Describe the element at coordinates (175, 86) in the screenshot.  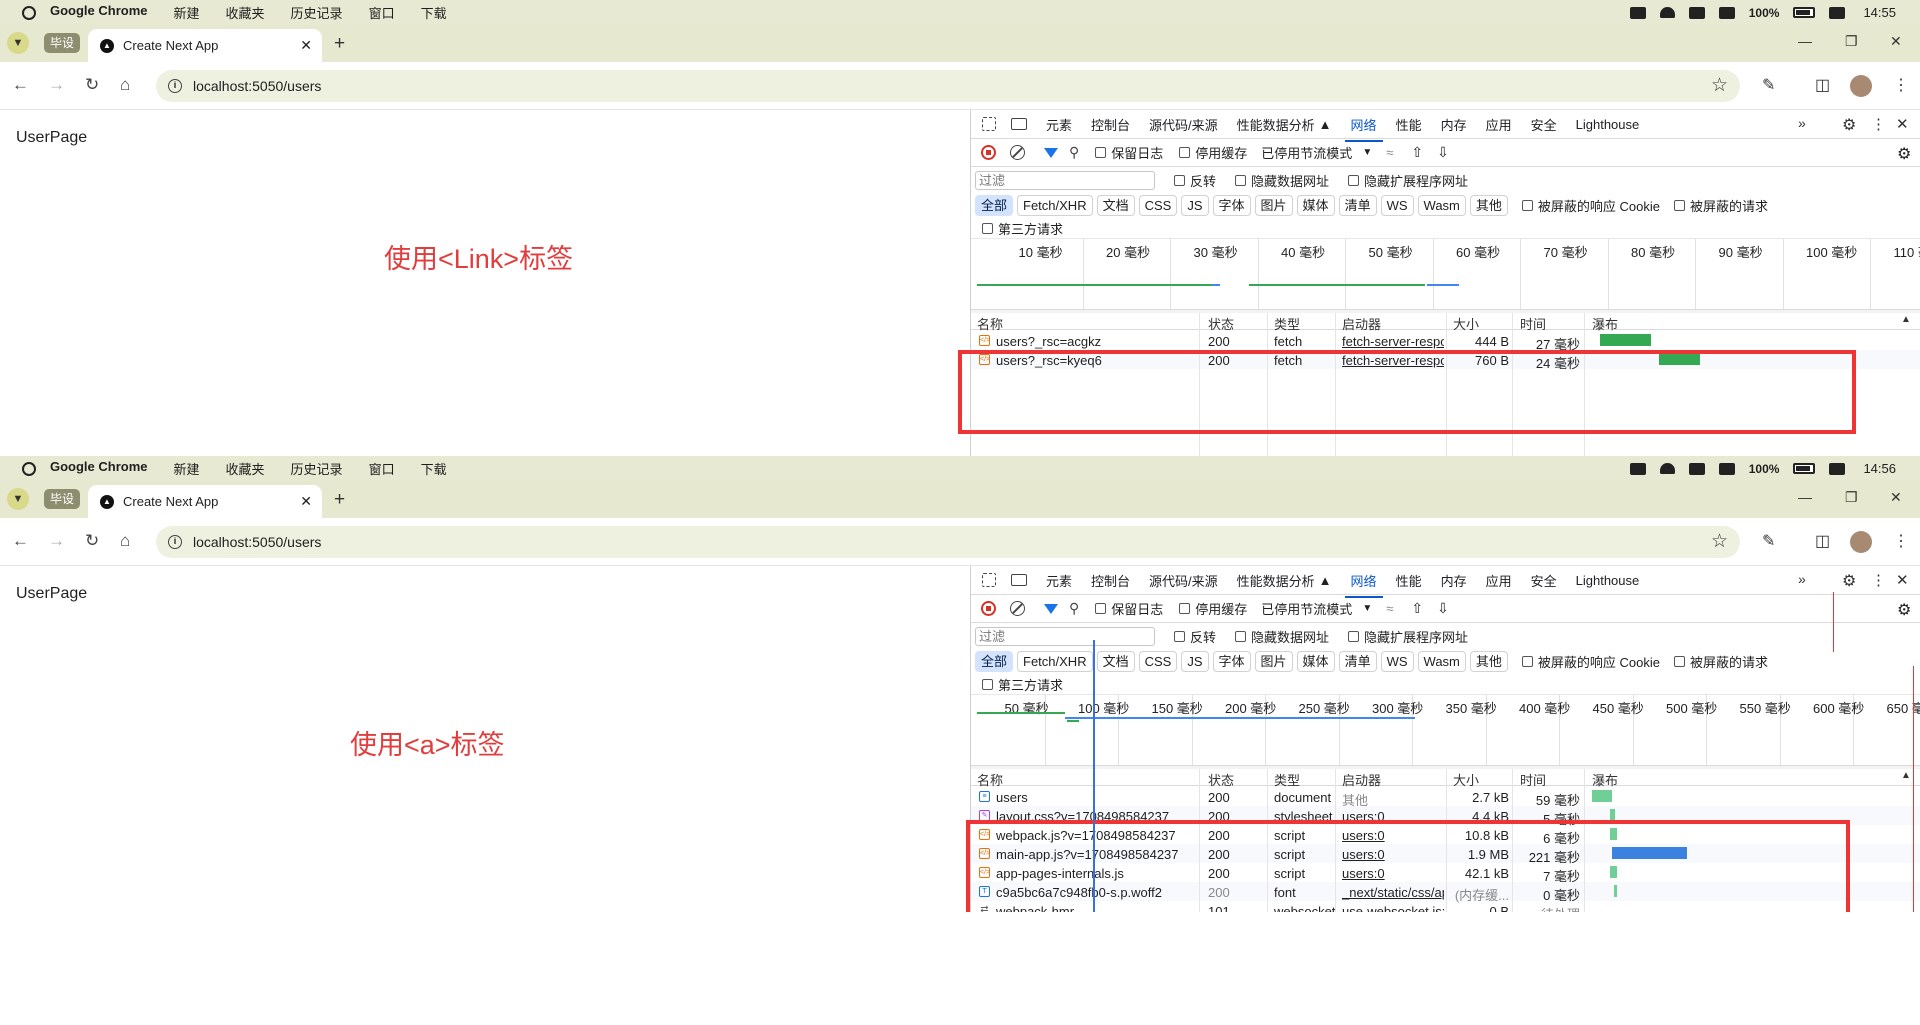
I see `site-info-icon: i` at that location.